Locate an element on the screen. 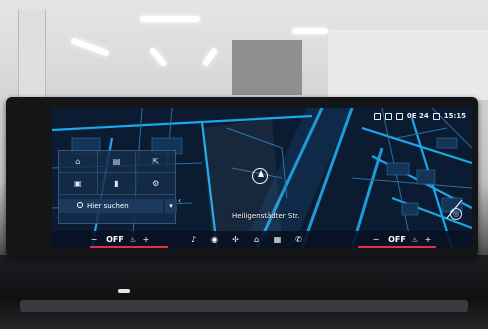 This screenshot has height=329, width=488. main-nav: ♪ ◉ ✢ ⌂ ▦ ✆ is located at coordinates (246, 239).